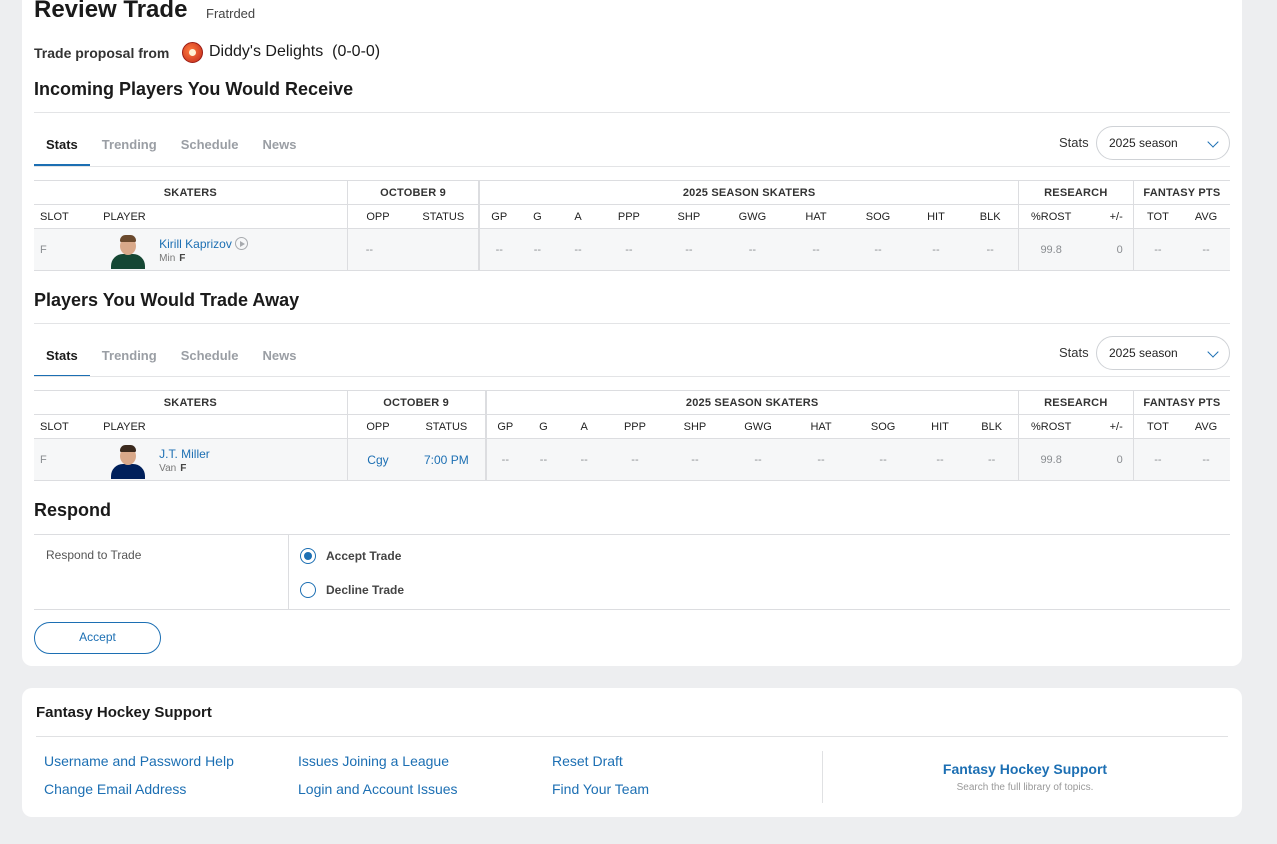  I want to click on player-cell: J.T. Miller Van F, so click(225, 459).